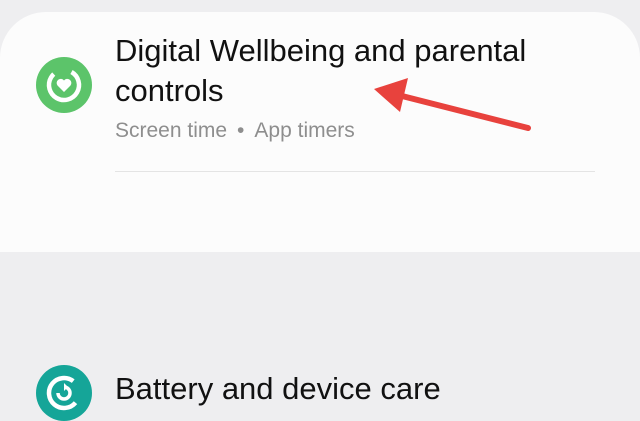 This screenshot has width=640, height=421. Describe the element at coordinates (64, 85) in the screenshot. I see `wellbeing-heart-icon` at that location.